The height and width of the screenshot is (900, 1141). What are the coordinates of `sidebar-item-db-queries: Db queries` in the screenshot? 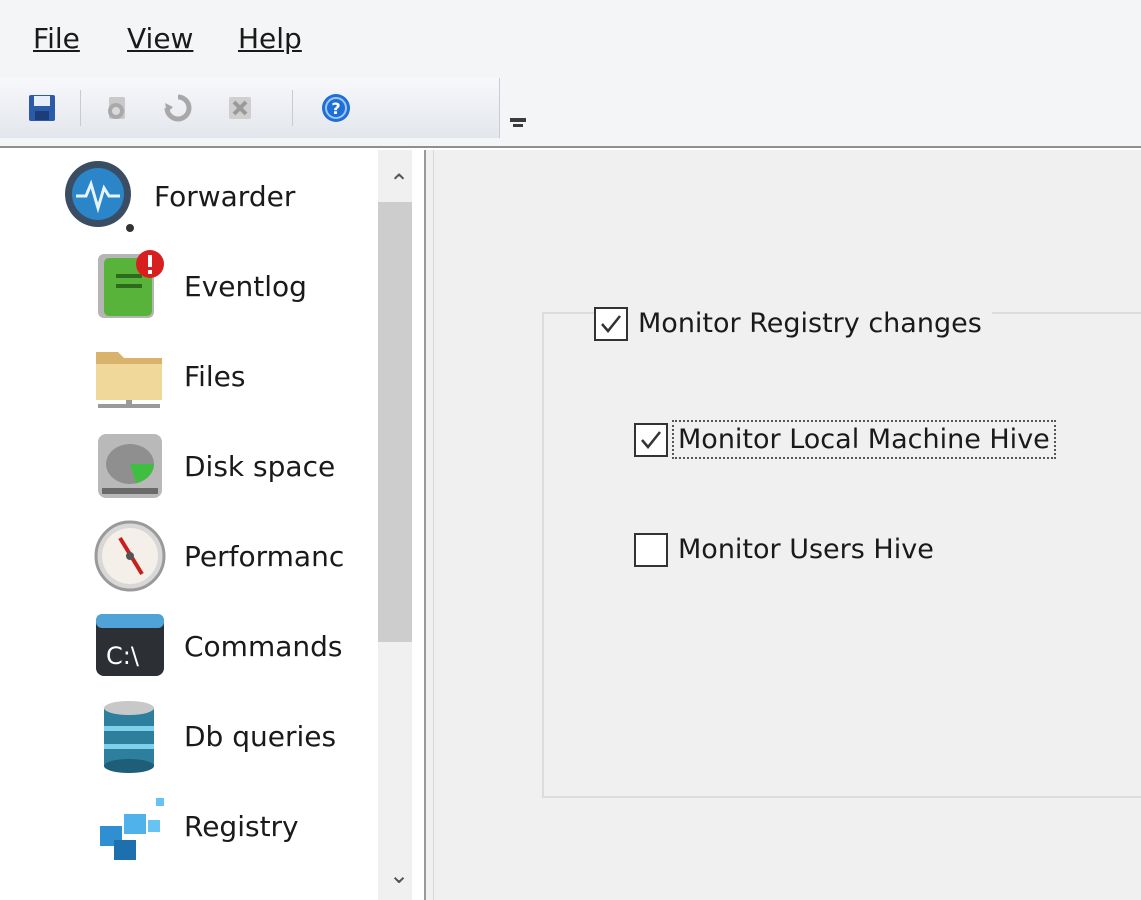 It's located at (213, 736).